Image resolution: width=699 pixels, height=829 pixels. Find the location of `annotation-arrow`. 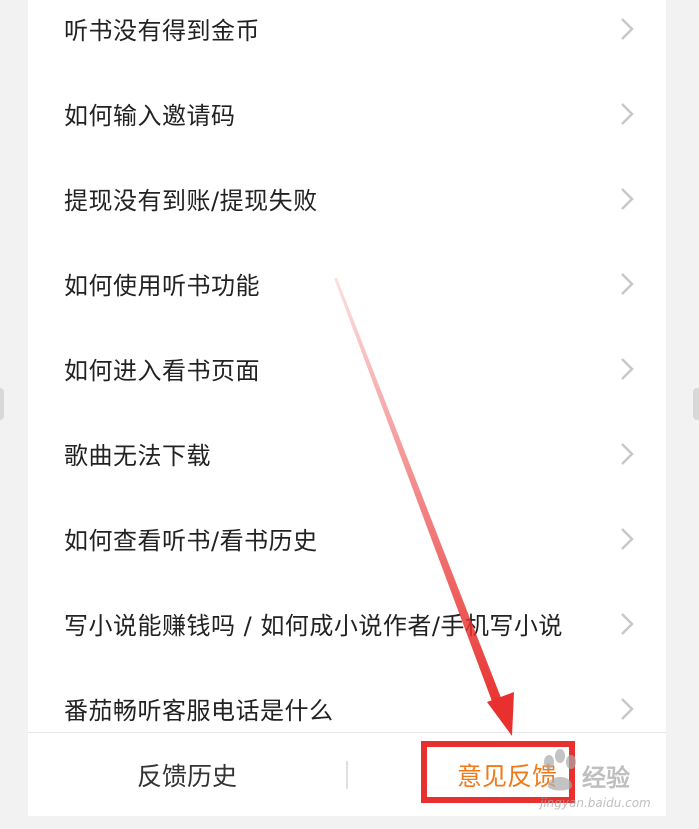

annotation-arrow is located at coordinates (424, 507).